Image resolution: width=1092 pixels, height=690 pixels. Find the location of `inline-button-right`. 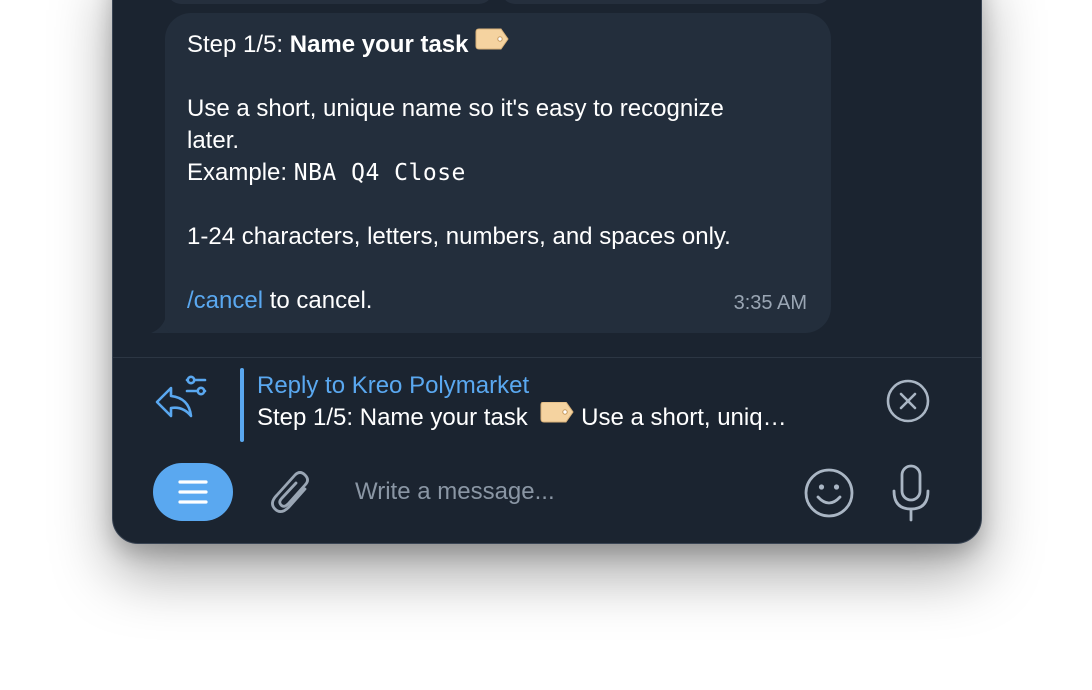

inline-button-right is located at coordinates (666, 2).